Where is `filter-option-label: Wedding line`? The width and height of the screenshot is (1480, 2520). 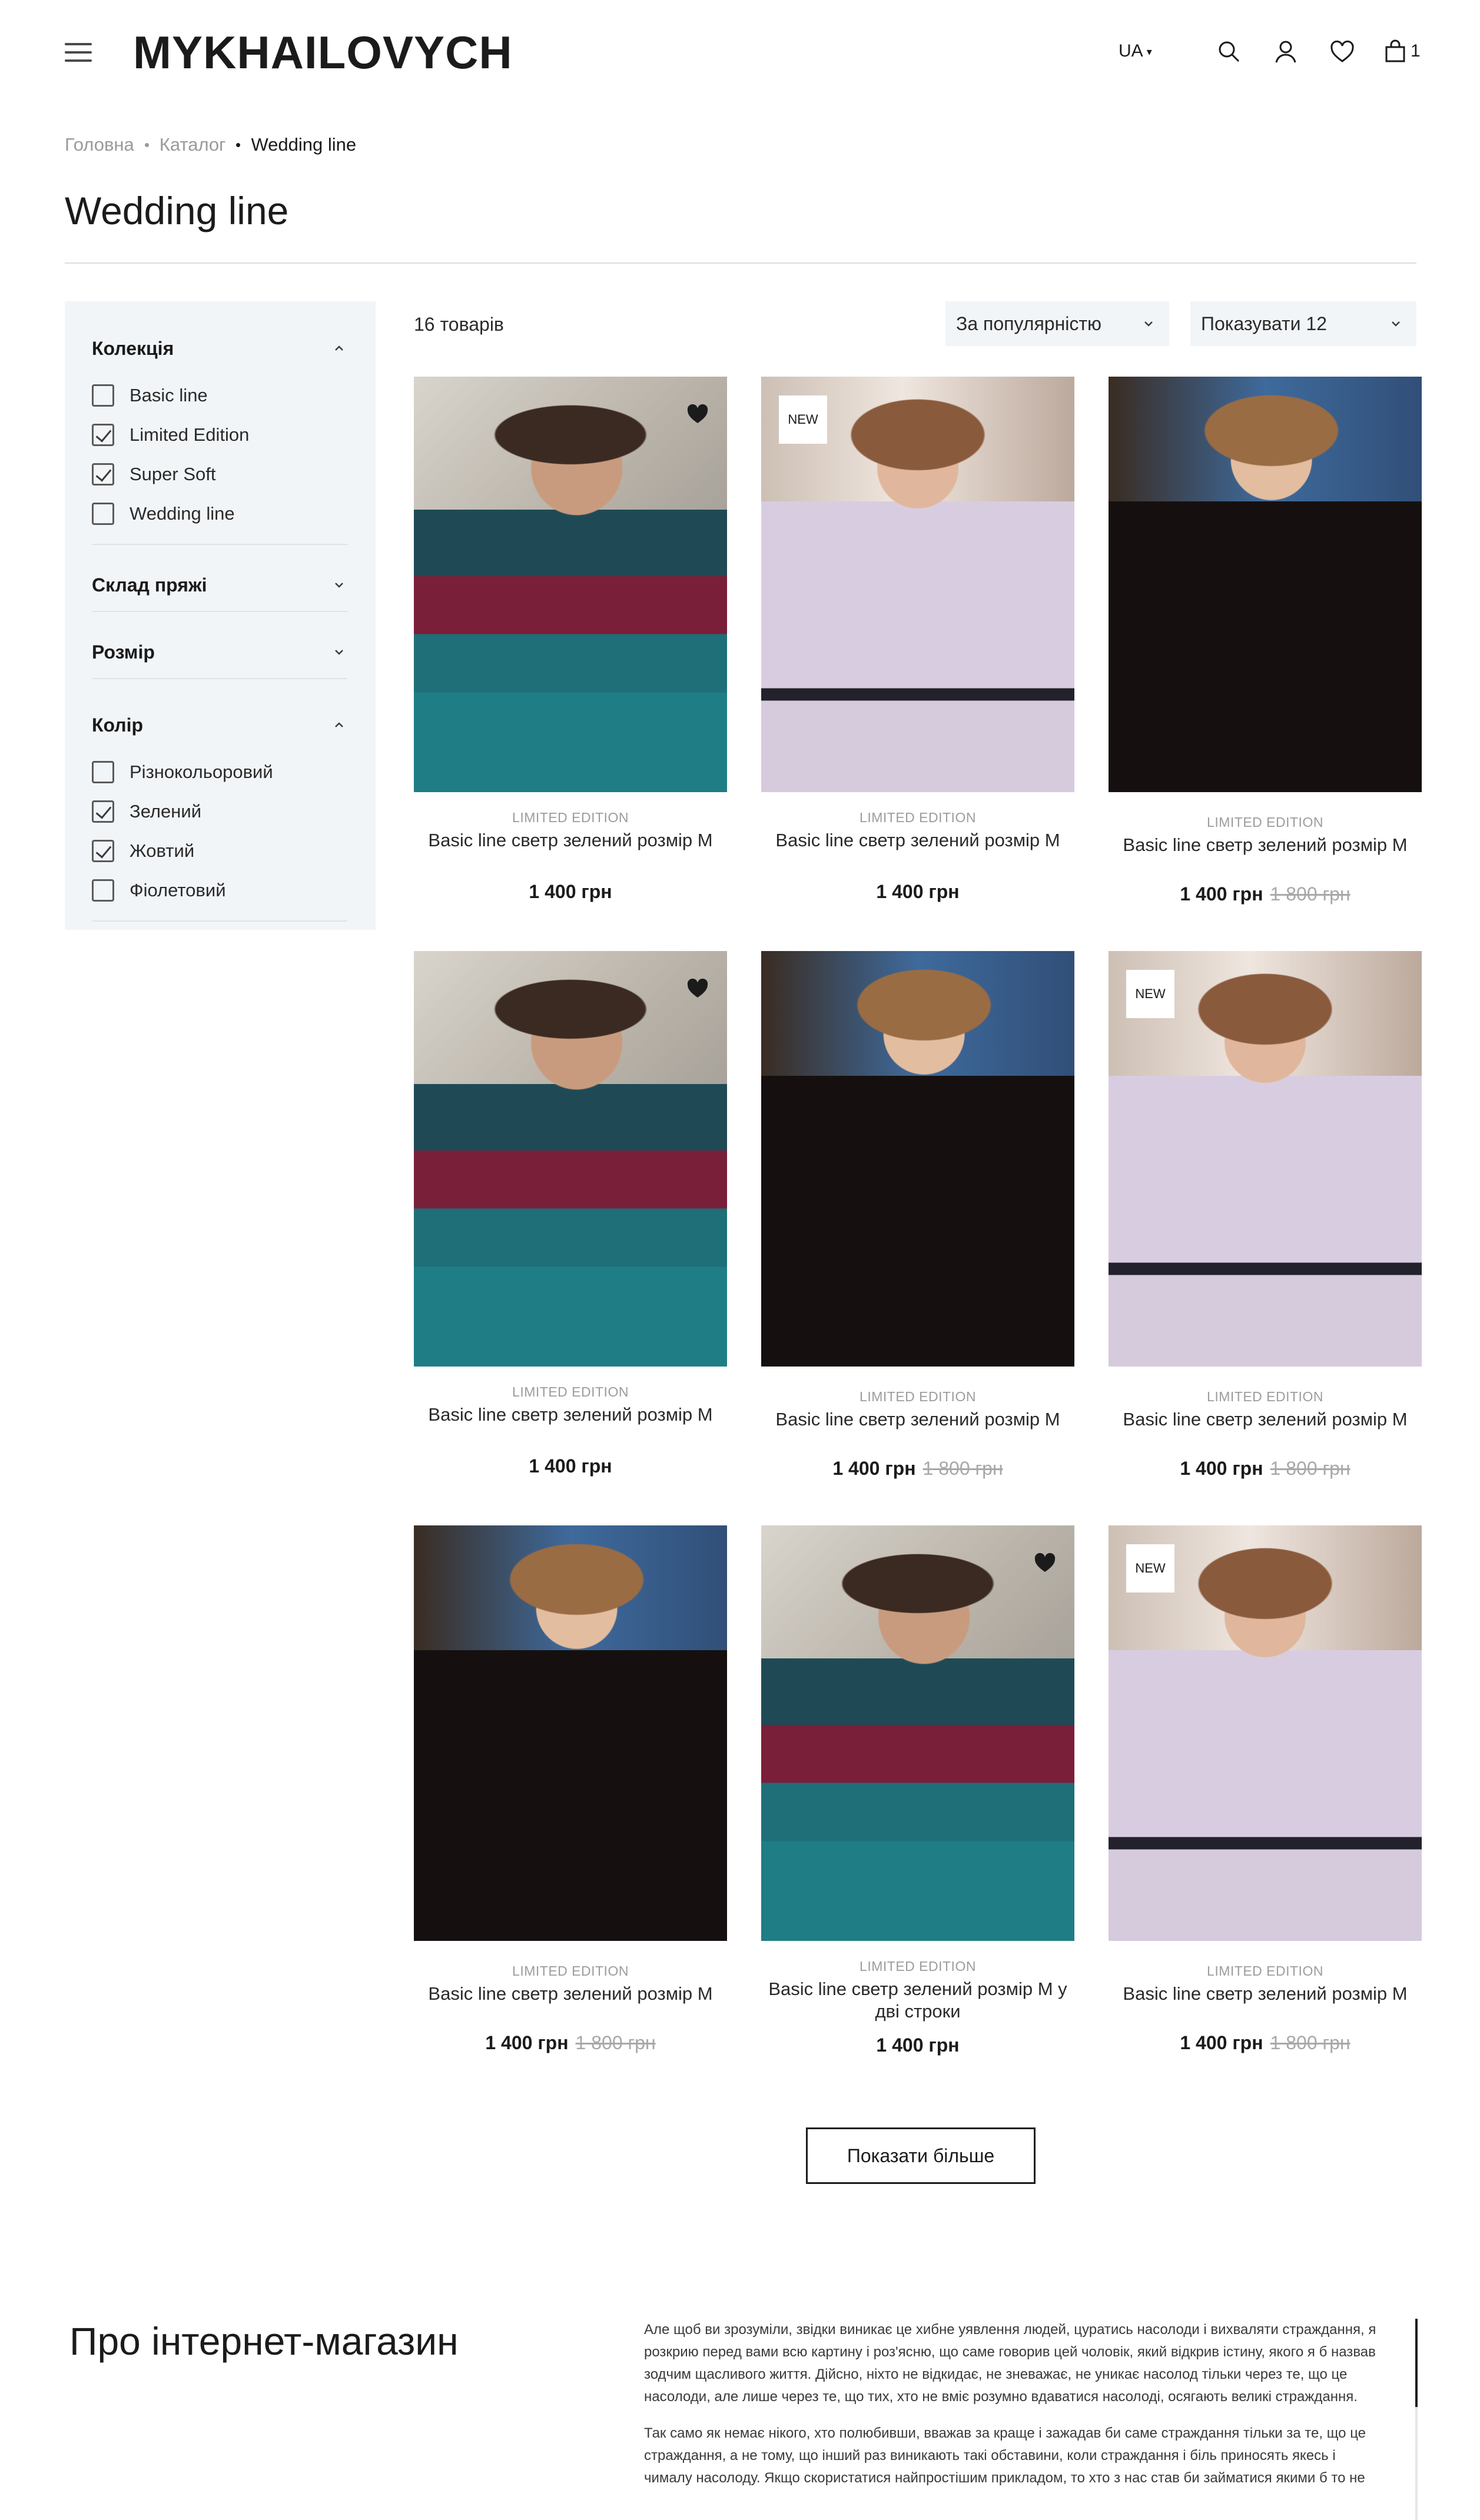 filter-option-label: Wedding line is located at coordinates (182, 513).